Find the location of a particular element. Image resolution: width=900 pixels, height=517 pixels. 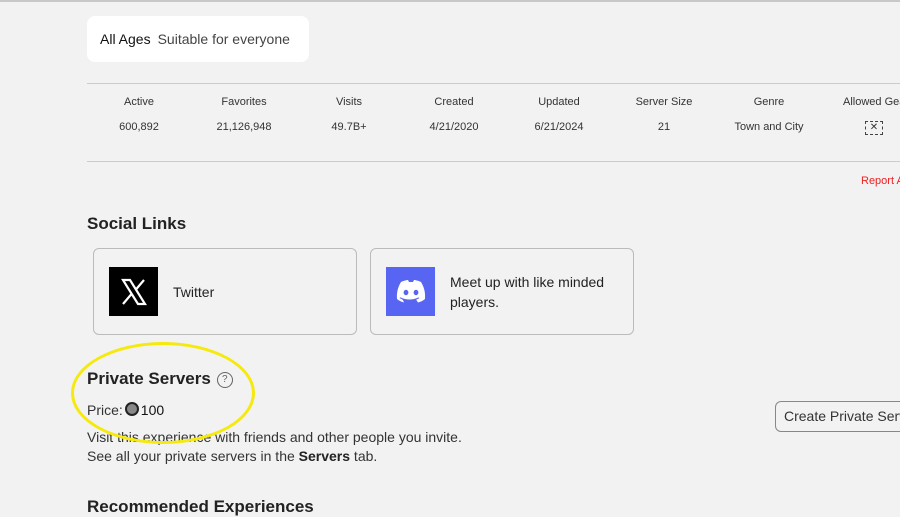

stat-favorites: Favorites 21,126,948 is located at coordinates (244, 114).